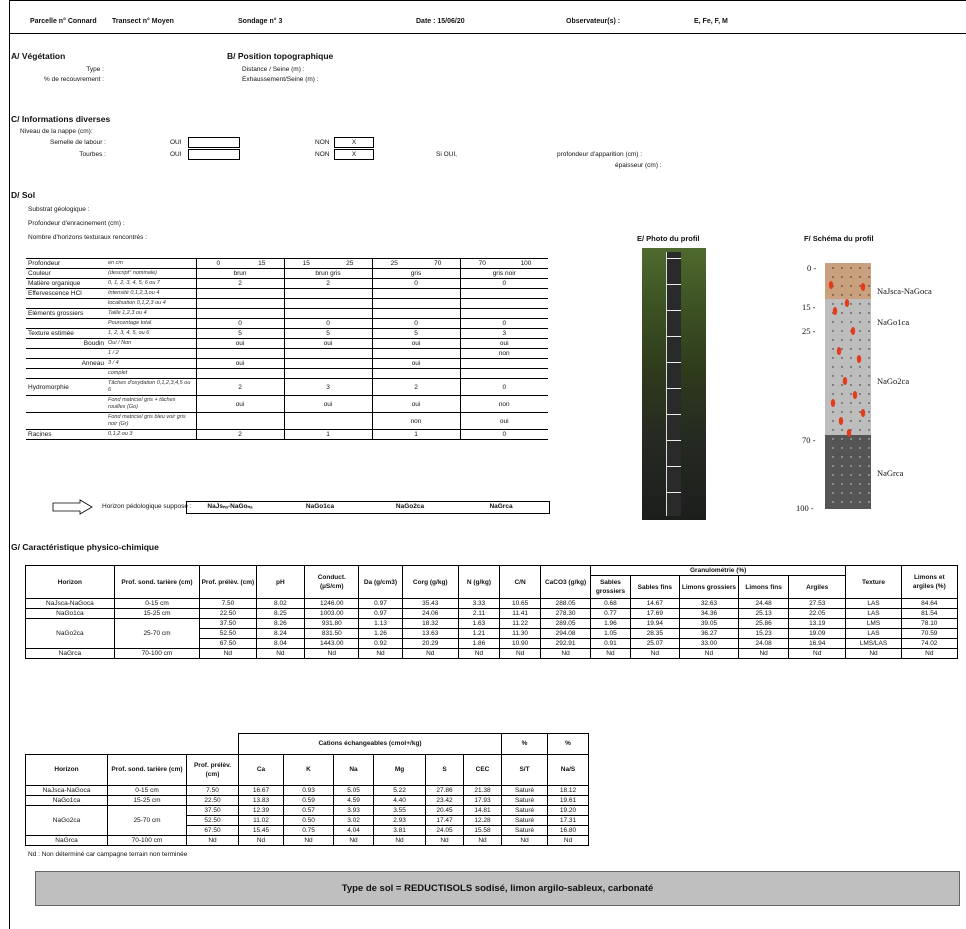 Image resolution: width=966 pixels, height=929 pixels. Describe the element at coordinates (77, 142) in the screenshot. I see `semelle-label: Semelle de labour :` at that location.